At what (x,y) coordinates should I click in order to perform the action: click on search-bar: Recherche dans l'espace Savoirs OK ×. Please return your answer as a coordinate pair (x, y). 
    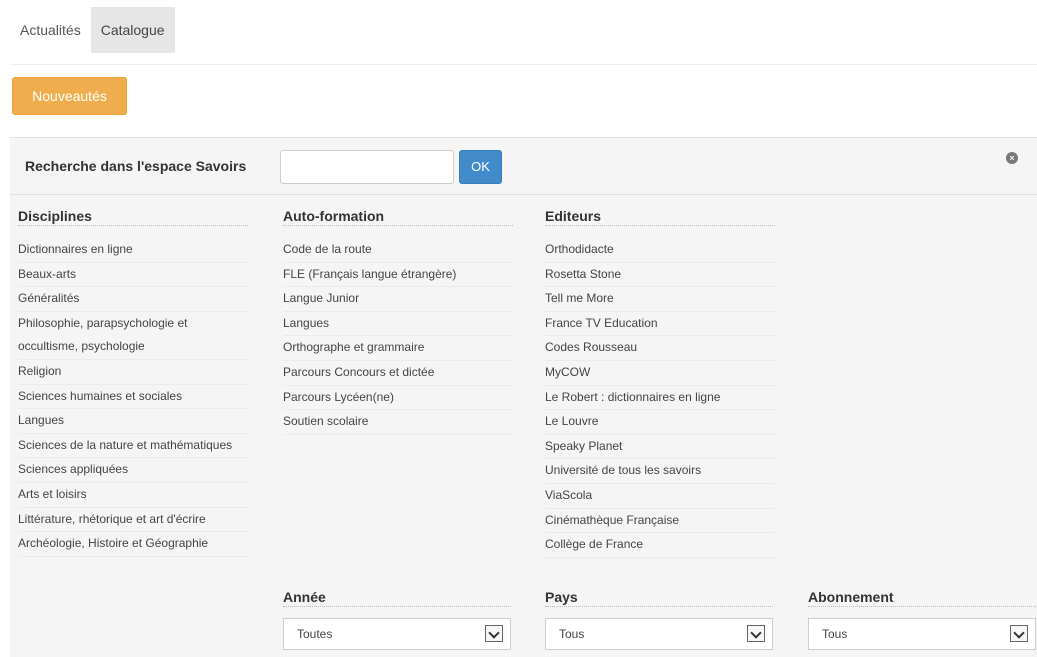
    Looking at the image, I should click on (523, 166).